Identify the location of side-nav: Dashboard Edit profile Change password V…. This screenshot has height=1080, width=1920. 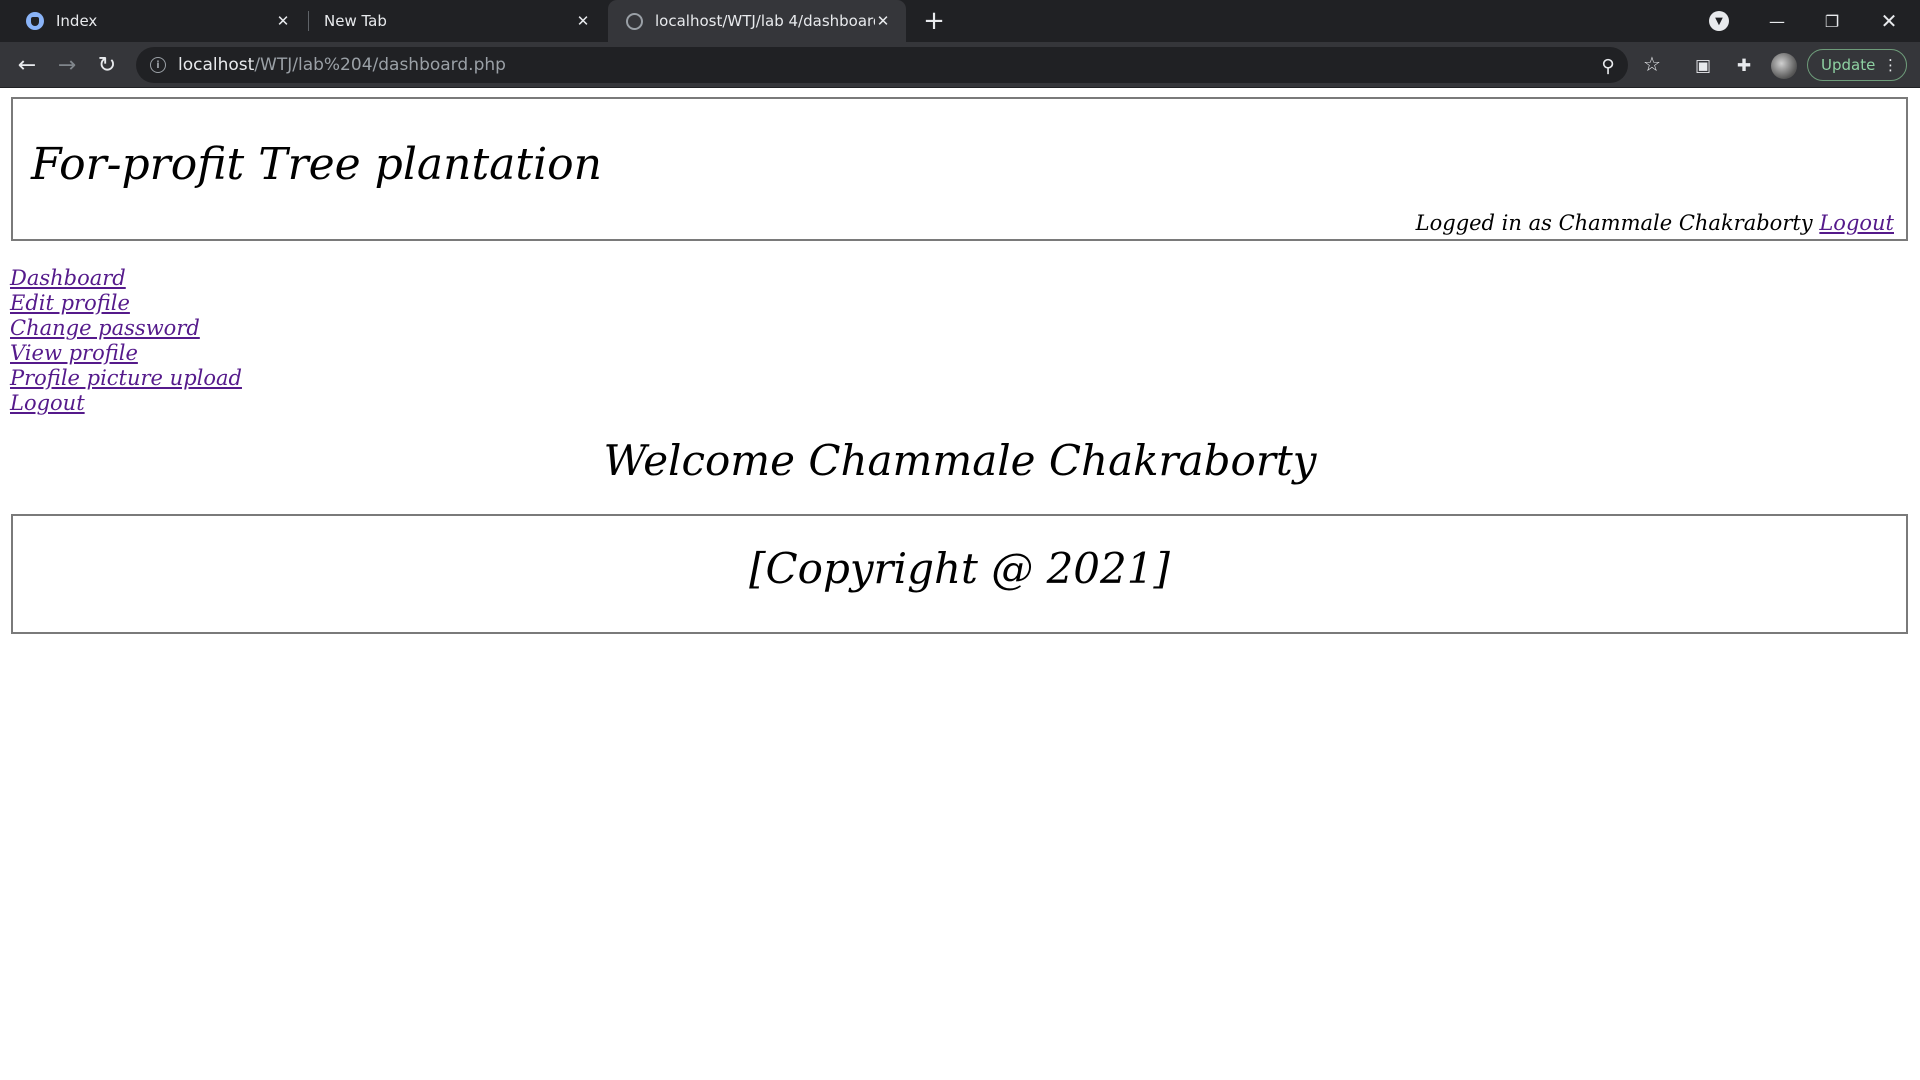
(126, 341).